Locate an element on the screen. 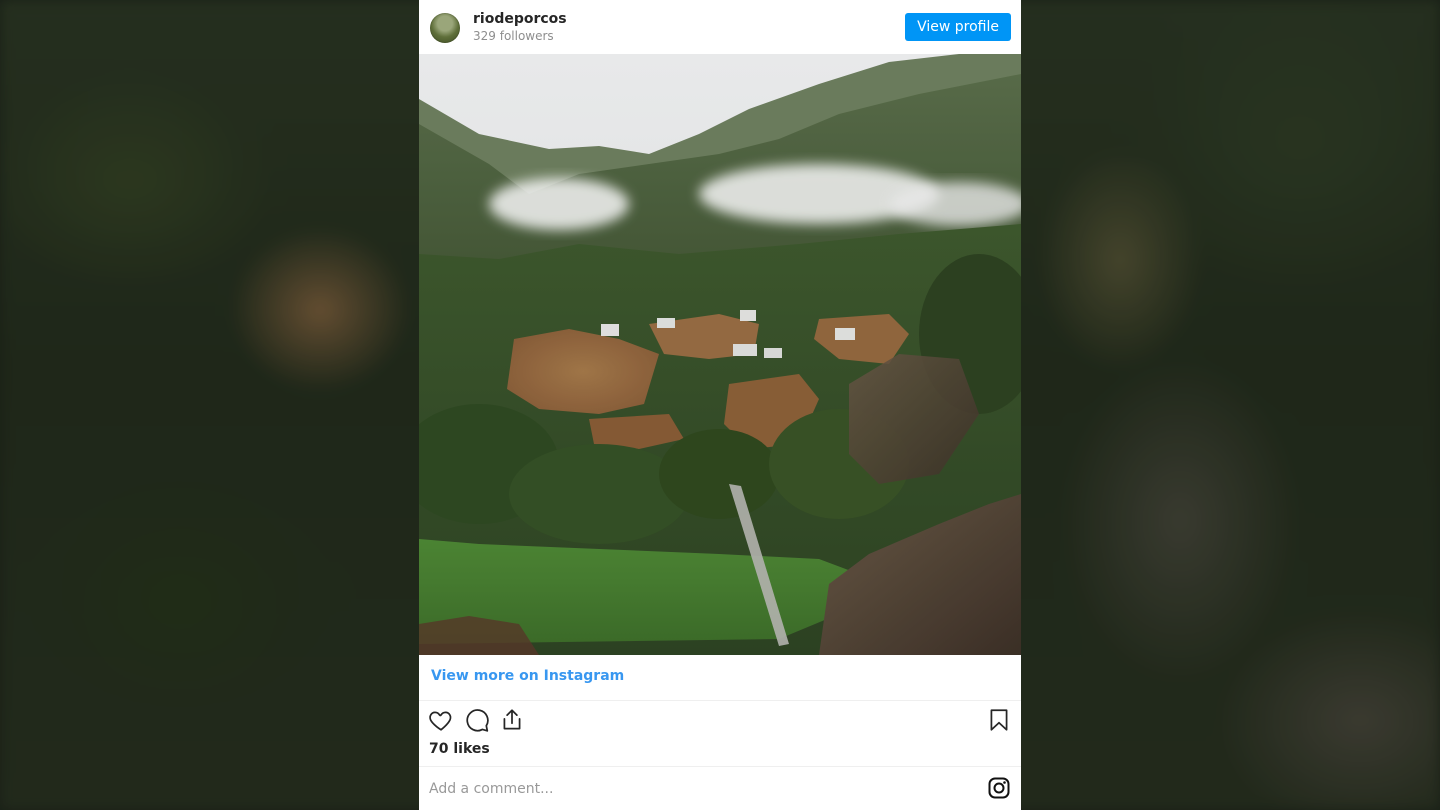  username: riodeporcos is located at coordinates (520, 19).